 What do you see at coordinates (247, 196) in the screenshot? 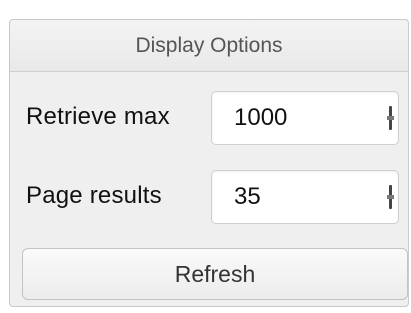
I see `page-results-value: 35` at bounding box center [247, 196].